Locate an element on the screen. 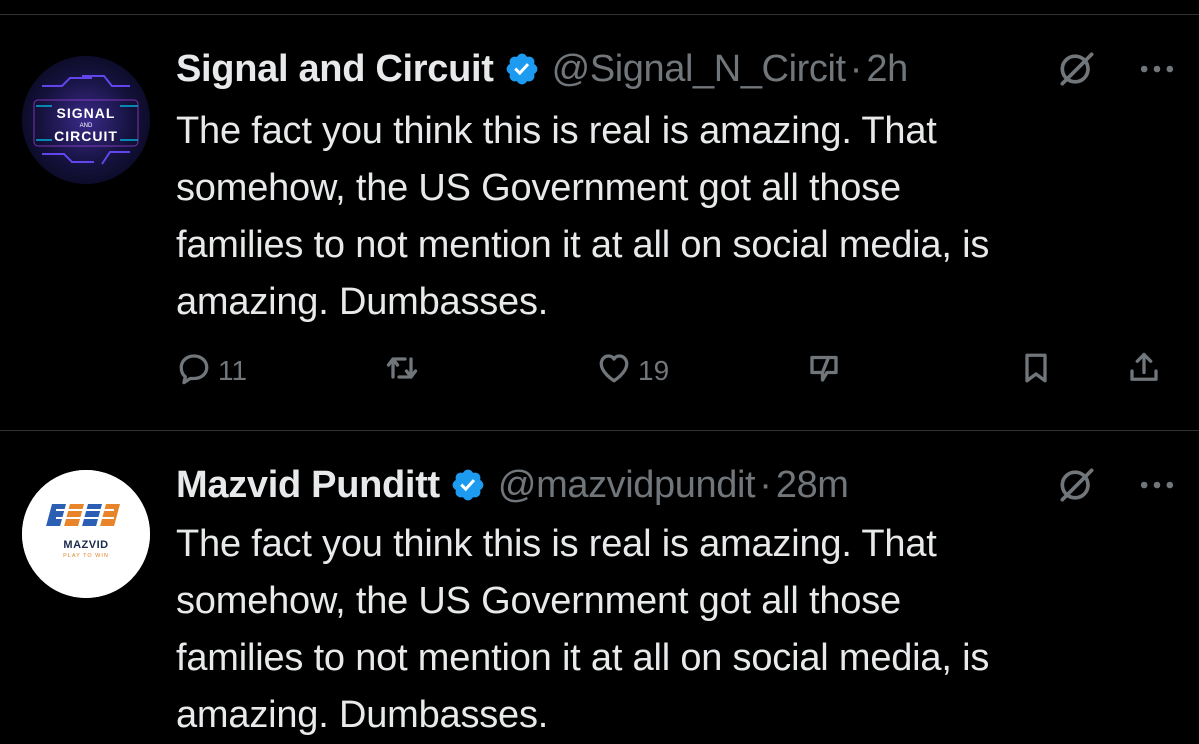  avatar-text-1: MAZVID is located at coordinates (85, 545).